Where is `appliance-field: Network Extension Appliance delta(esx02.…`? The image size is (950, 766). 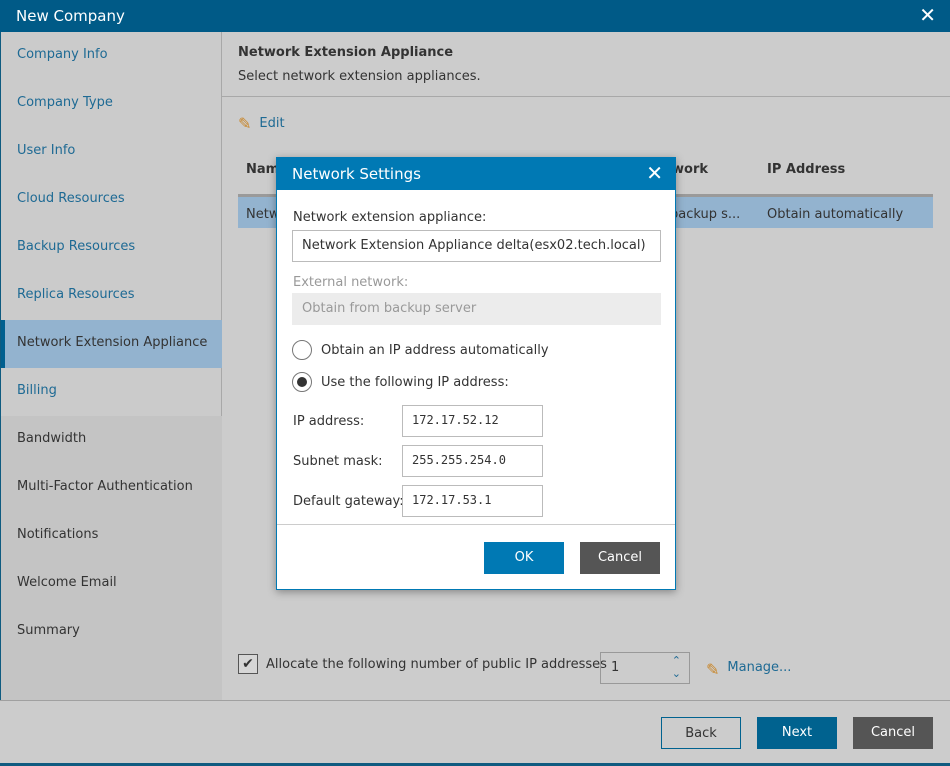
appliance-field: Network Extension Appliance delta(esx02.… is located at coordinates (476, 246).